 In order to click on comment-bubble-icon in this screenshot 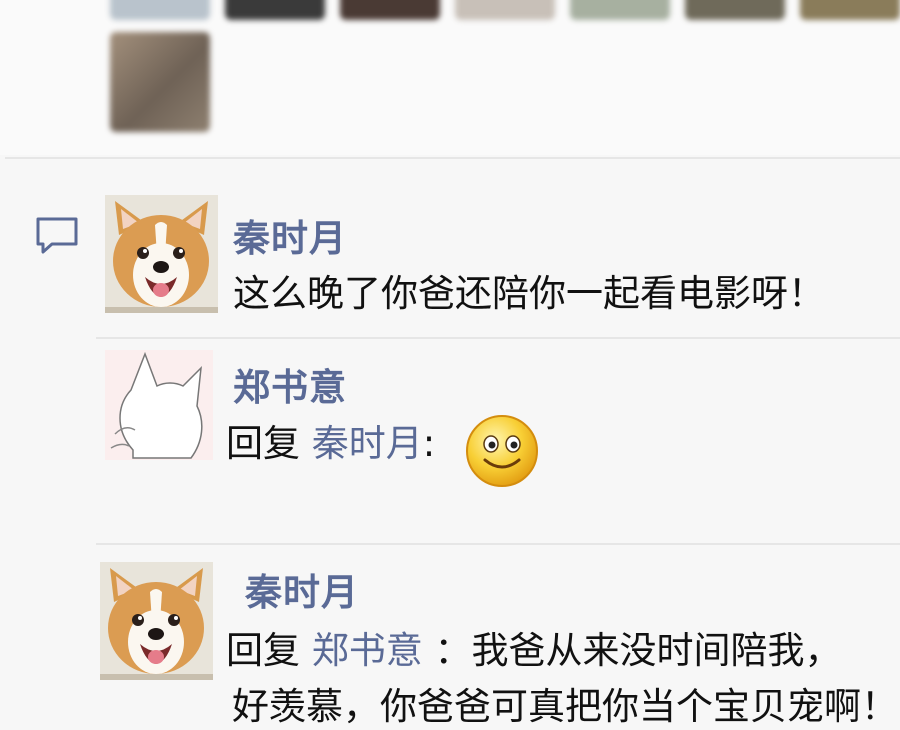, I will do `click(57, 236)`.